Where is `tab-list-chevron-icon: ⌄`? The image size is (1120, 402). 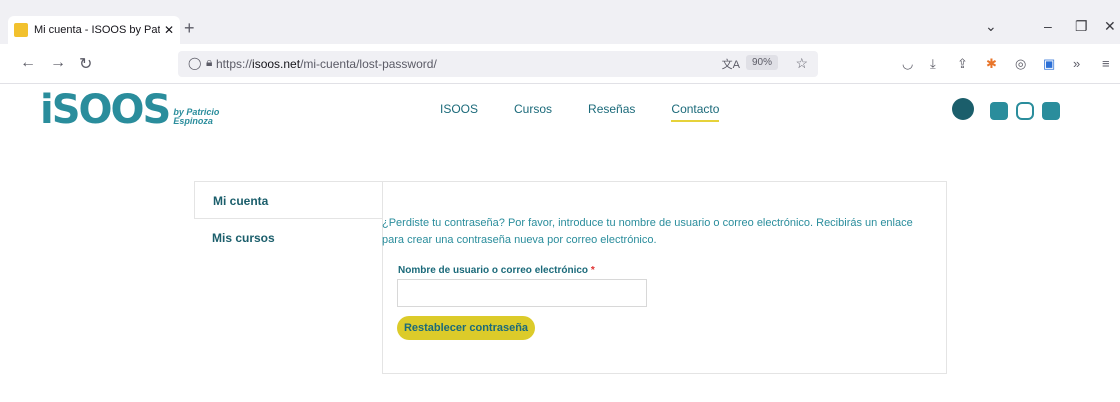 tab-list-chevron-icon: ⌄ is located at coordinates (991, 26).